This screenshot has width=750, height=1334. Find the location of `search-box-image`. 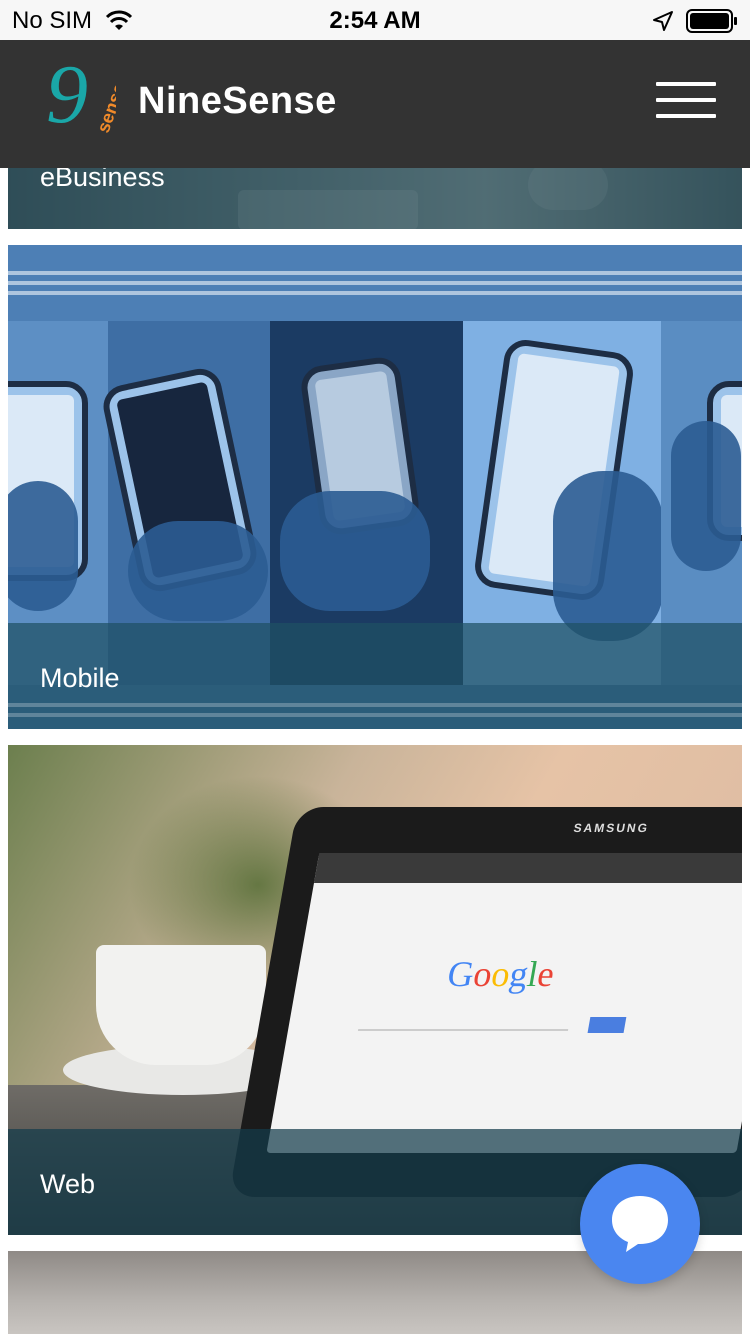

search-box-image is located at coordinates (464, 1022).